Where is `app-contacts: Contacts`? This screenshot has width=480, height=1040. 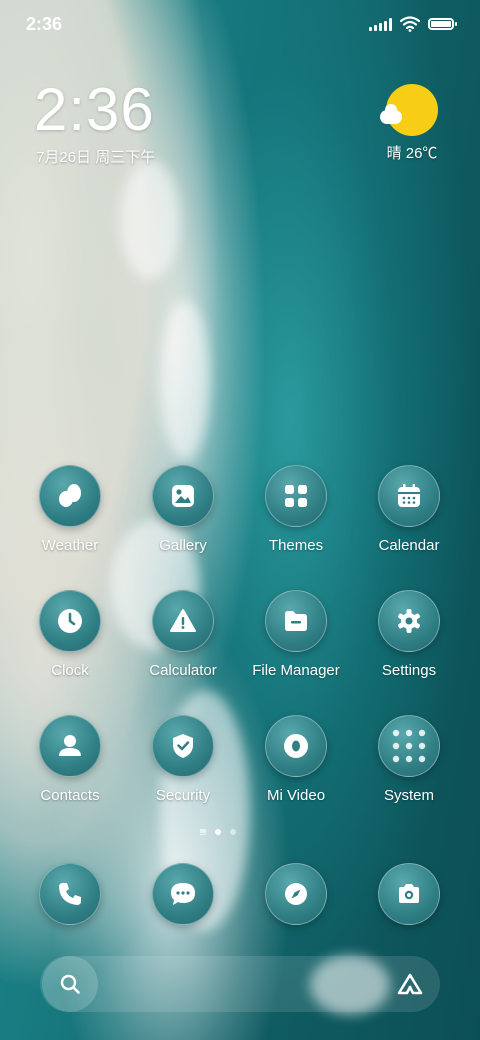
app-contacts: Contacts is located at coordinates (70, 759).